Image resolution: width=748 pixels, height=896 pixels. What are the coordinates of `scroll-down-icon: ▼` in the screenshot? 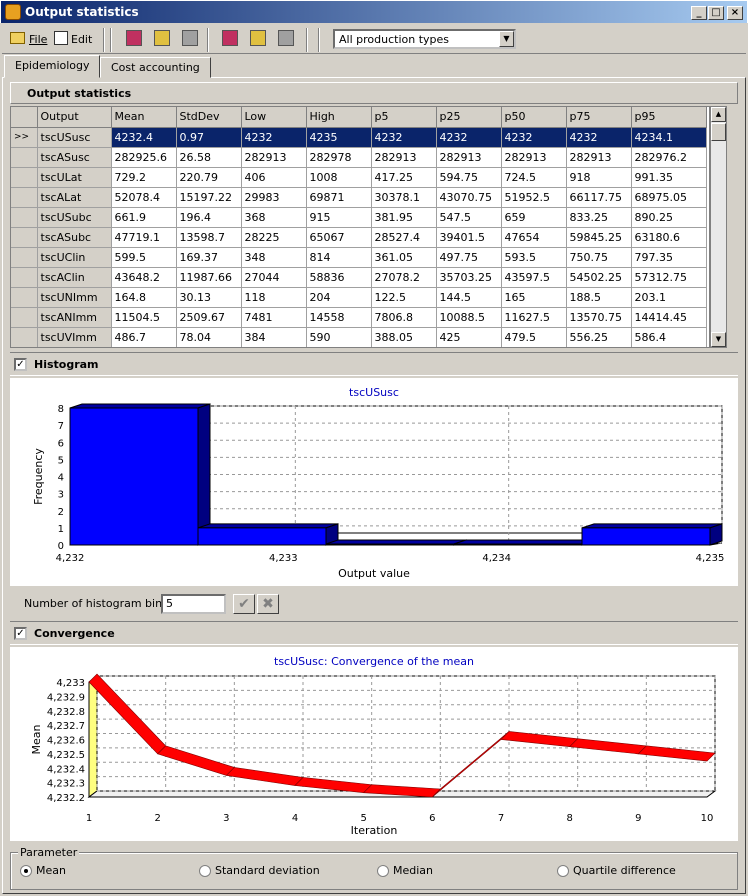 It's located at (718, 339).